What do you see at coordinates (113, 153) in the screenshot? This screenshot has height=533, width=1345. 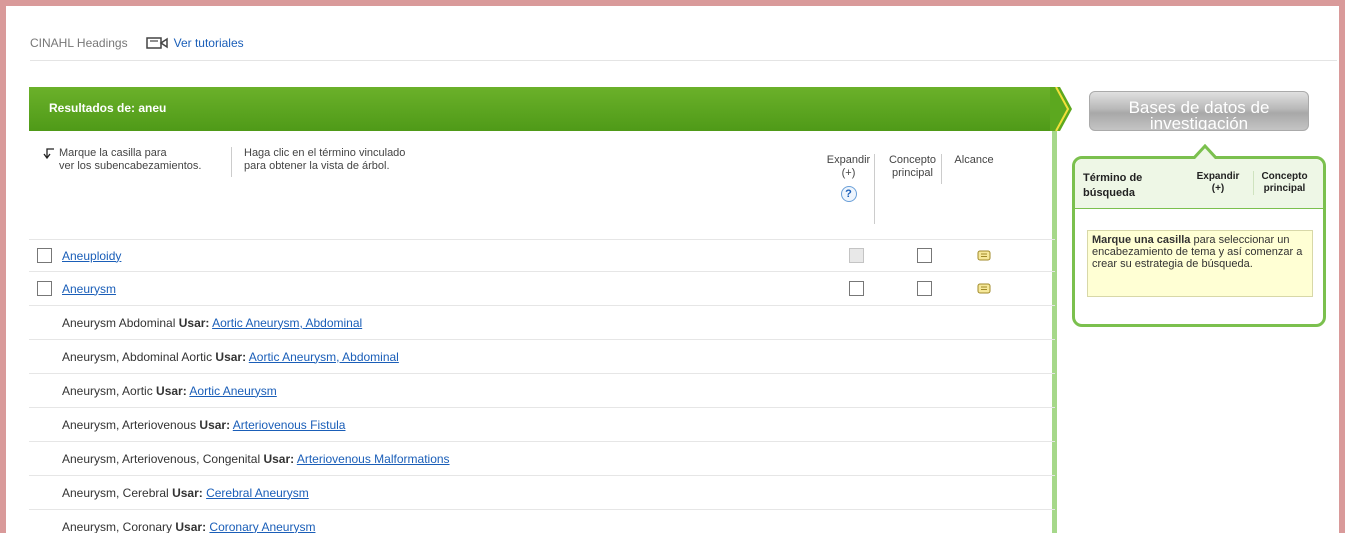 I see `instruction-1-line1: Marque la casilla para` at bounding box center [113, 153].